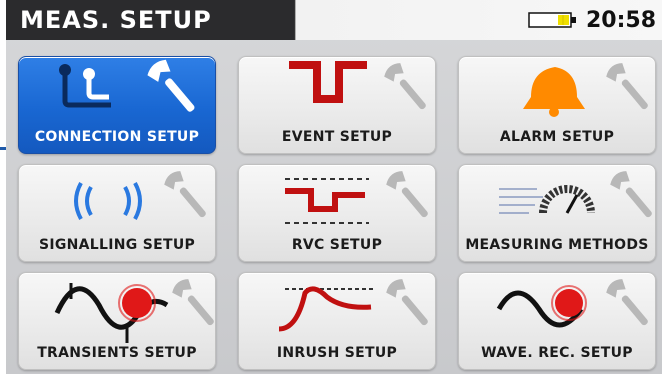 The image size is (662, 374). Describe the element at coordinates (117, 321) in the screenshot. I see `tile-transients-setup: TRANSIENTS SETUP` at that location.